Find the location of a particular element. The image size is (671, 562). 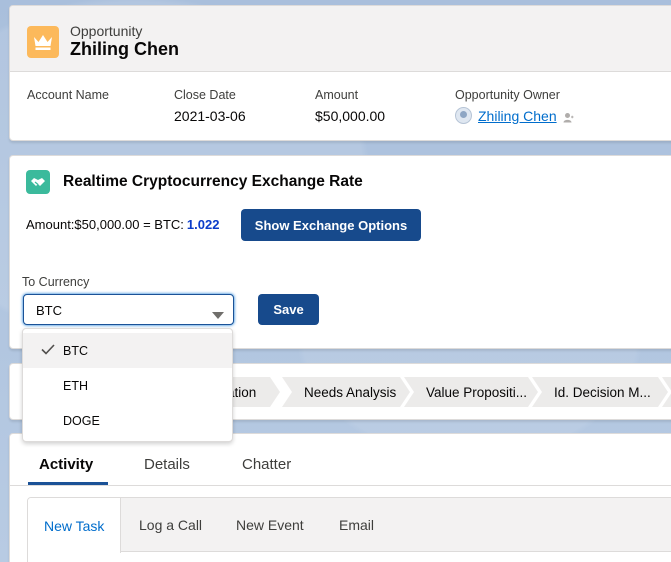

show-exchange-options-button: Show Exchange Options is located at coordinates (331, 225).